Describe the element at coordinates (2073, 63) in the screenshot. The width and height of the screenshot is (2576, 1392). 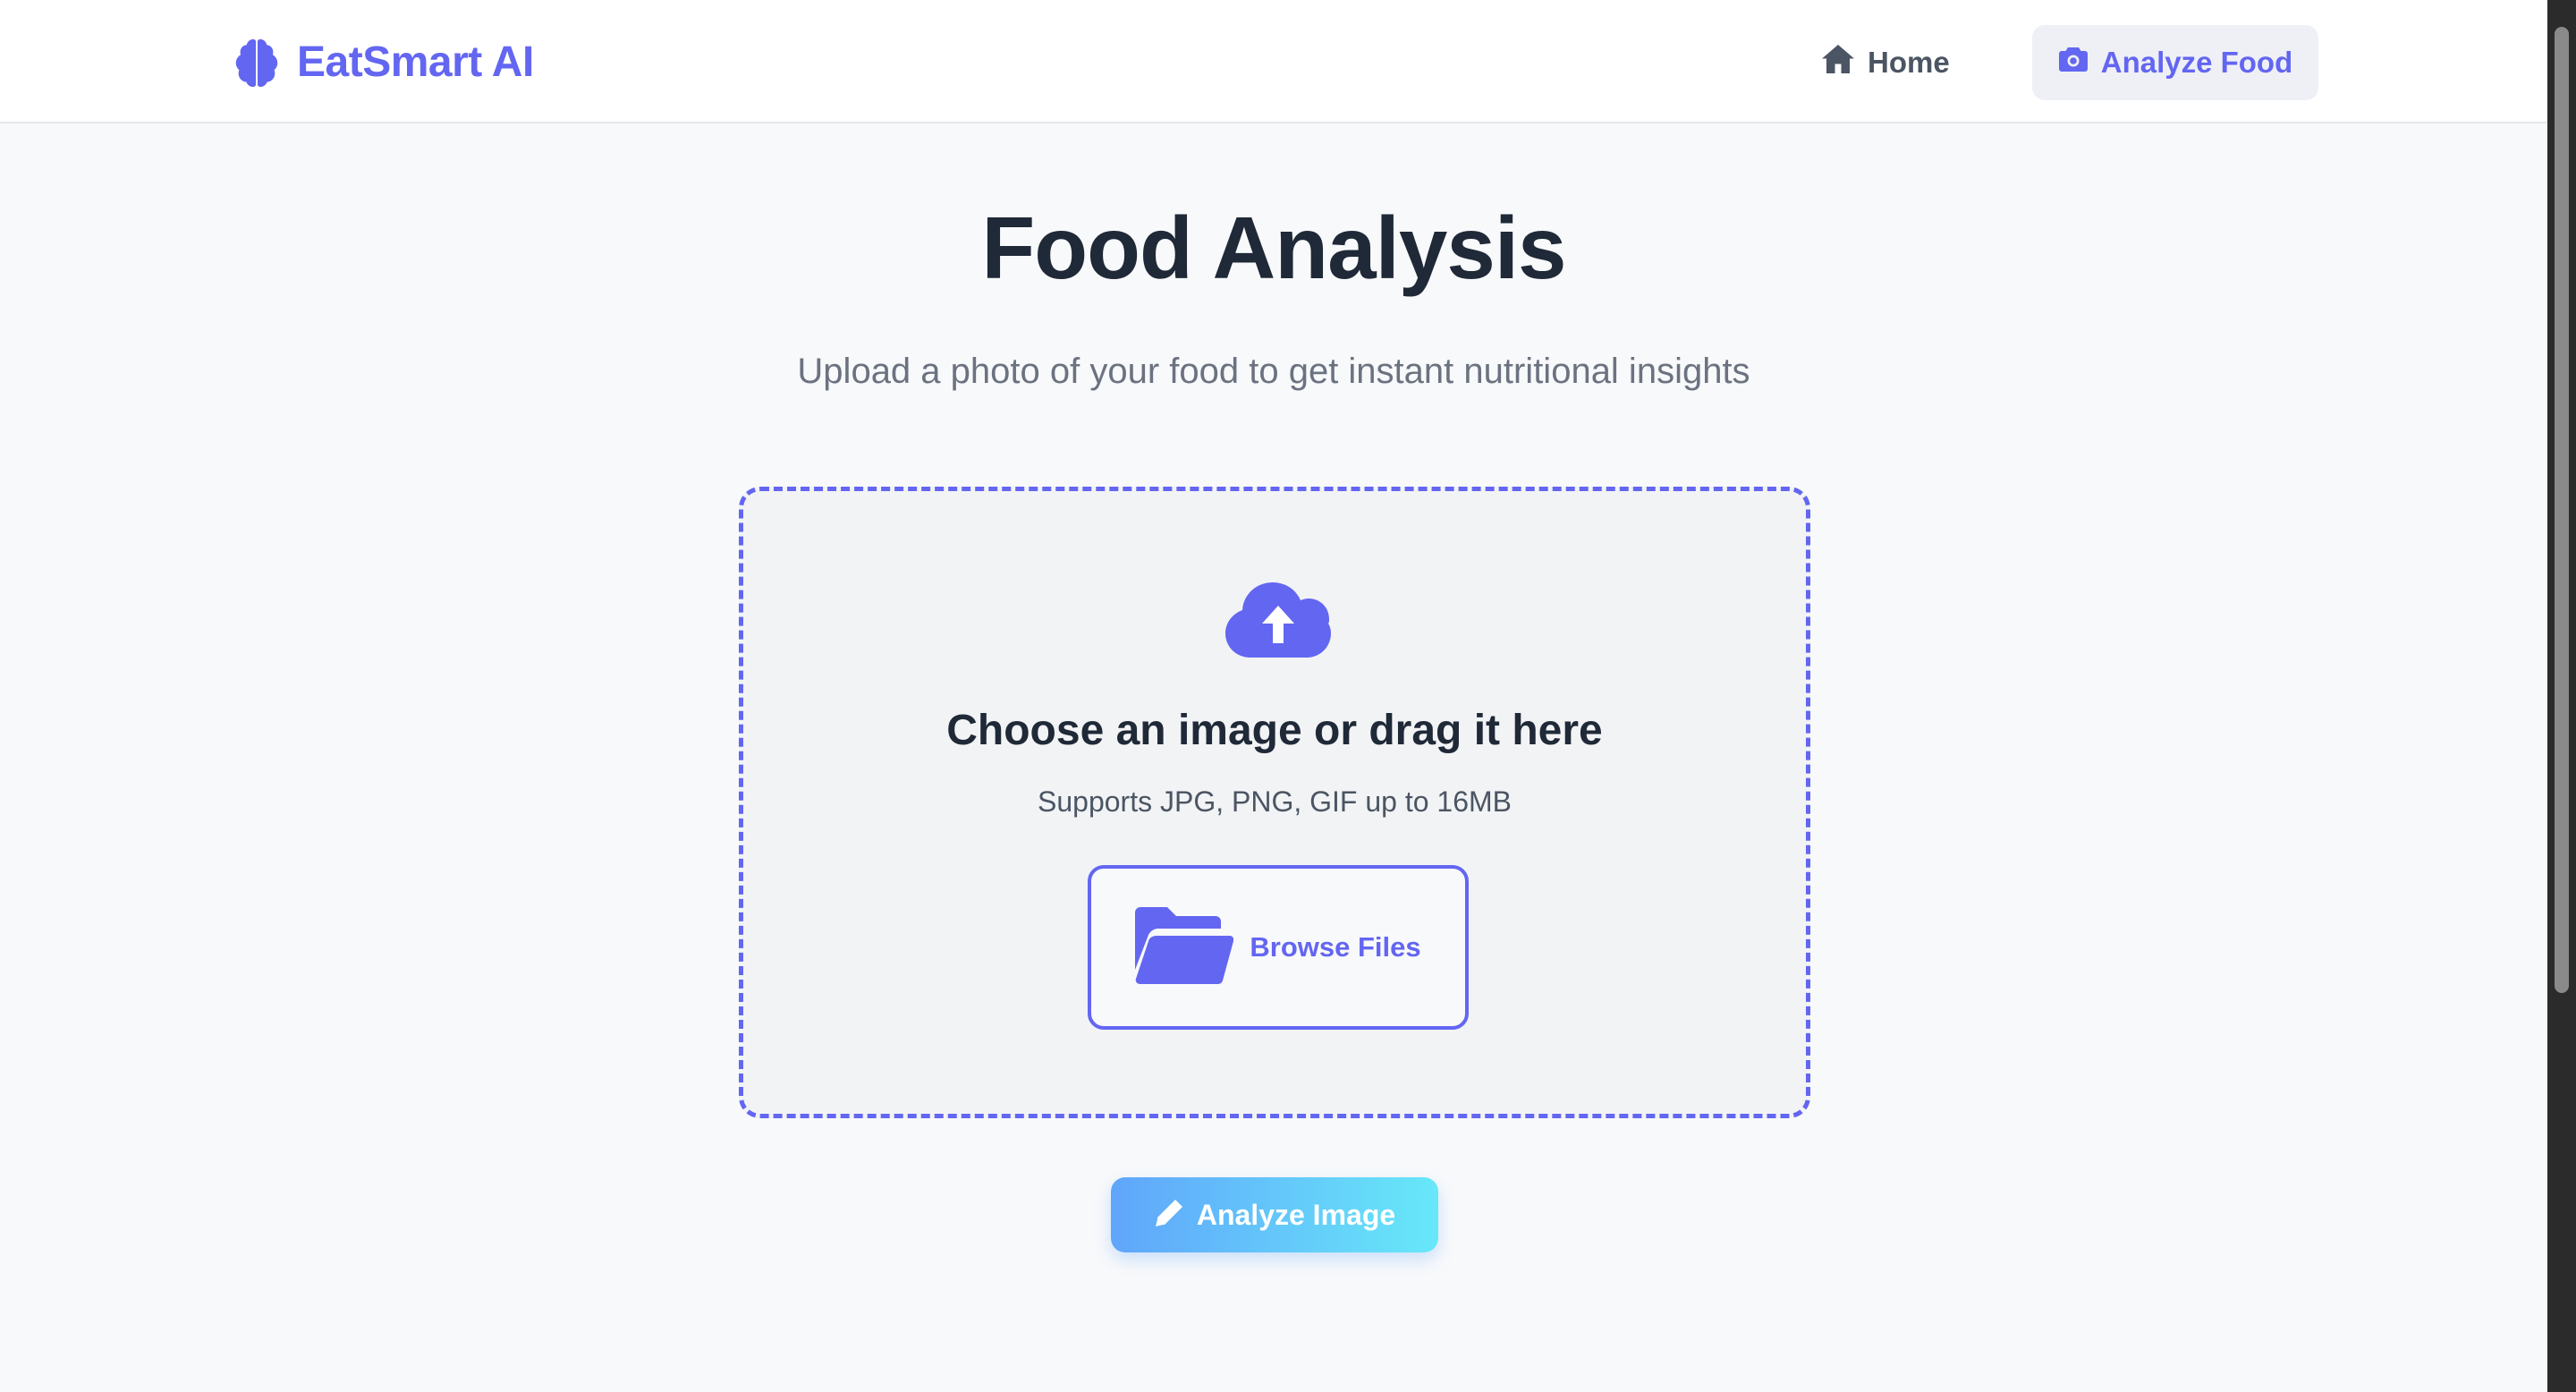
I see `camera-icon` at that location.